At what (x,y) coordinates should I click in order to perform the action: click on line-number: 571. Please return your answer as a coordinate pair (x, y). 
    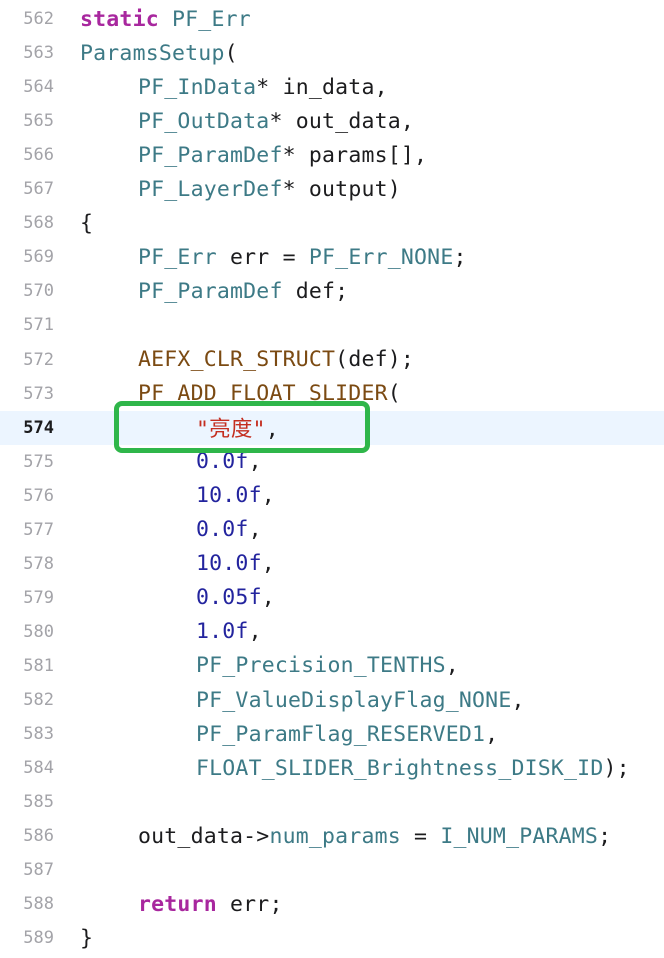
    Looking at the image, I should click on (38, 325).